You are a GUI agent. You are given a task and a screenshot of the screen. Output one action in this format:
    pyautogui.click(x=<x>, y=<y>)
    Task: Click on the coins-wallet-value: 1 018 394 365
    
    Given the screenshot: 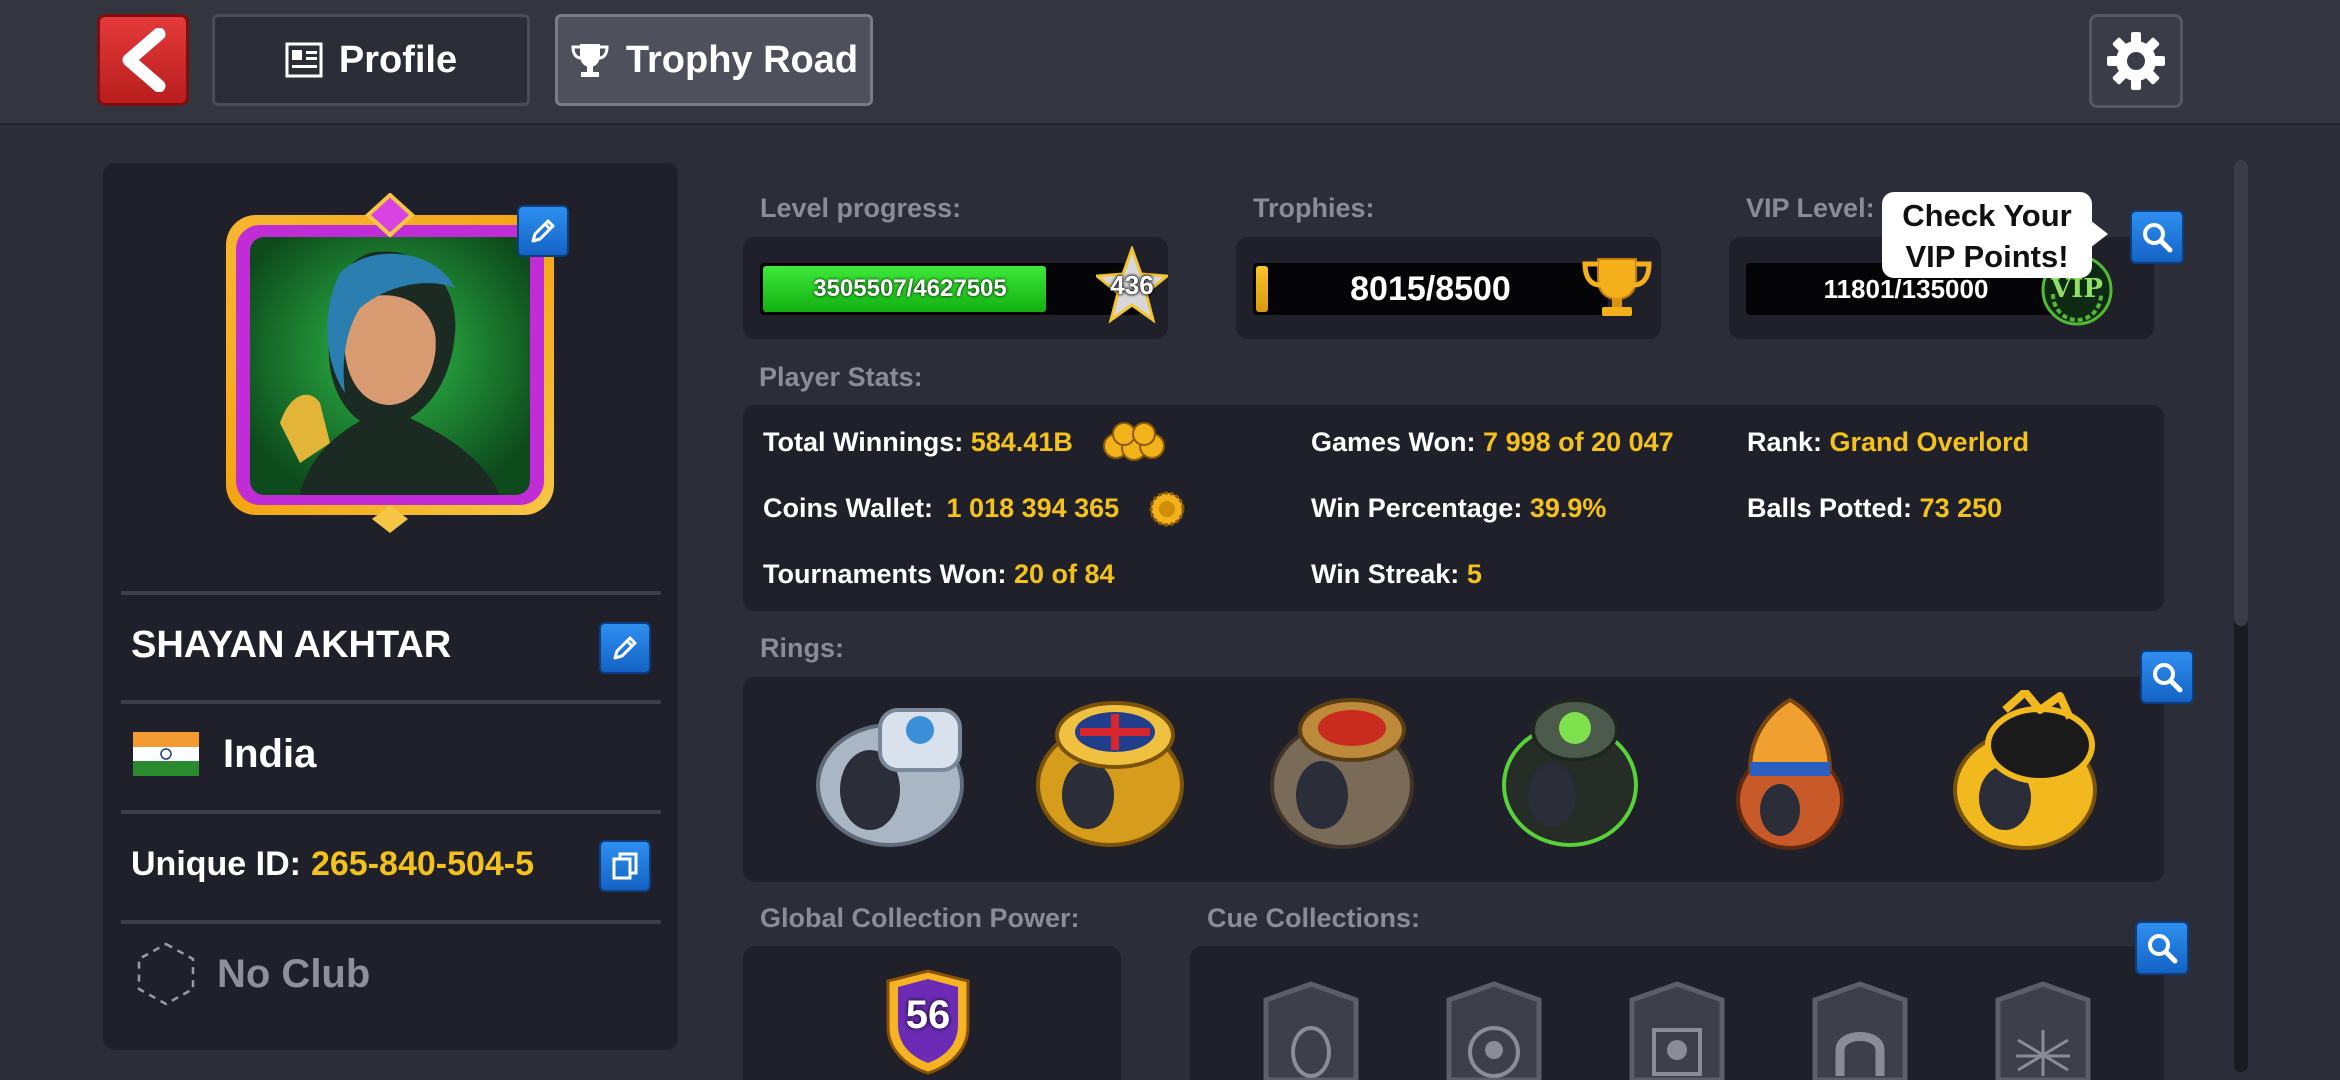 What is the action you would take?
    pyautogui.click(x=1033, y=508)
    